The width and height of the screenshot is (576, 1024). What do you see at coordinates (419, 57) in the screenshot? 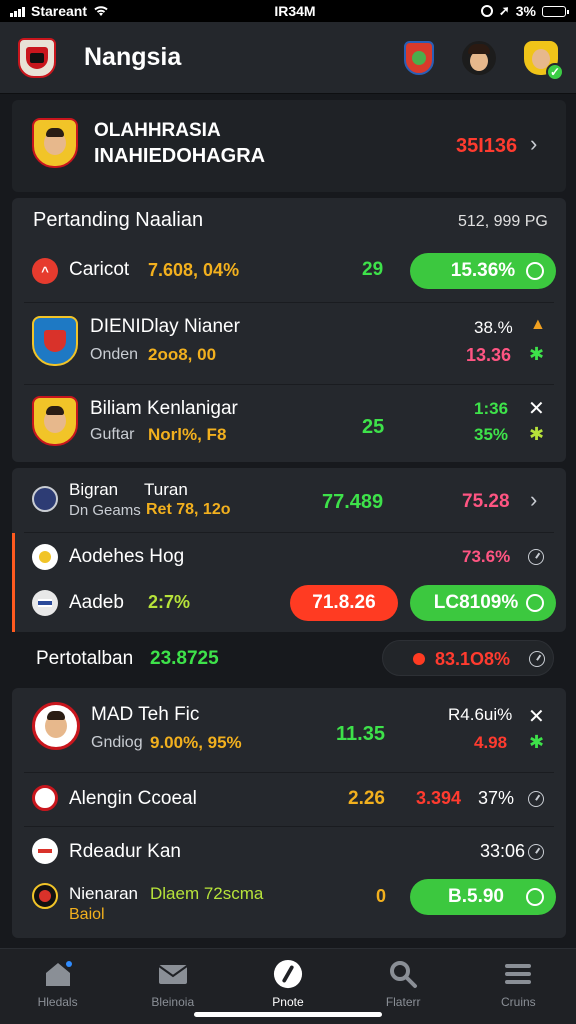
I see `team-crest-icon` at bounding box center [419, 57].